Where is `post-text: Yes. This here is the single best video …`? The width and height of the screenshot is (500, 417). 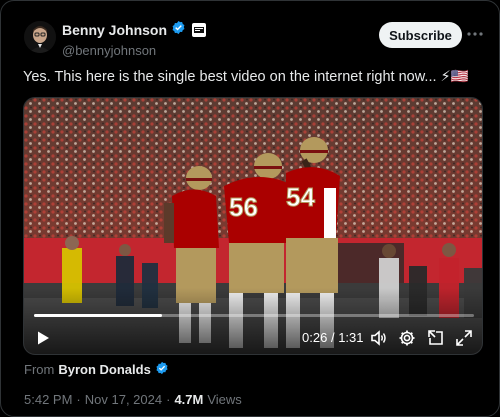 post-text: Yes. This here is the single best video … is located at coordinates (230, 76).